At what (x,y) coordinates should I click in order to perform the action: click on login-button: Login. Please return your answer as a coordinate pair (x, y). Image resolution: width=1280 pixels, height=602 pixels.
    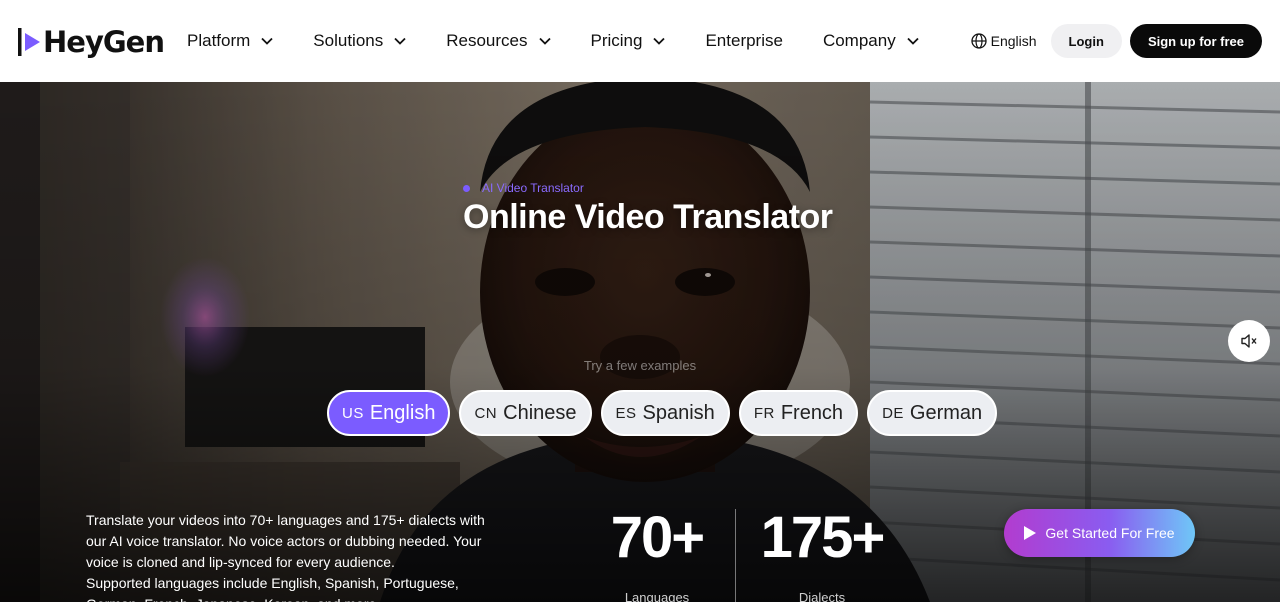
    Looking at the image, I should click on (1086, 41).